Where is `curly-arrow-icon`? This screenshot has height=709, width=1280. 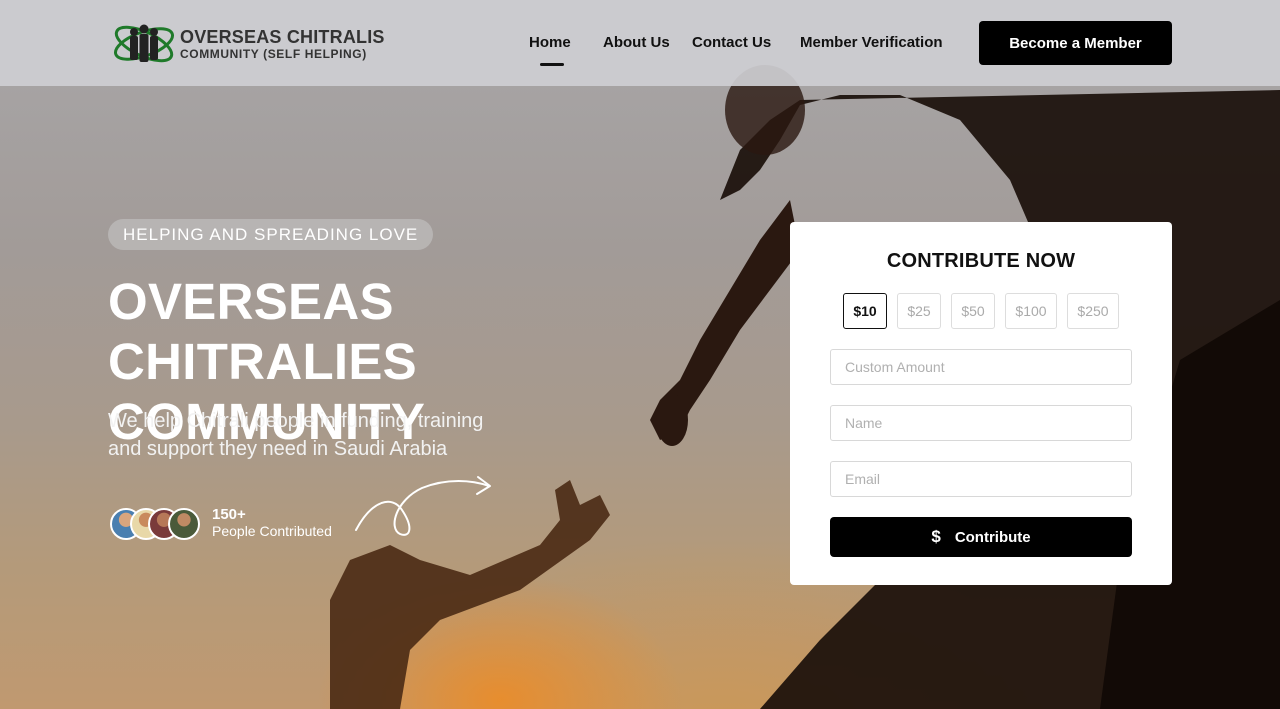
curly-arrow-icon is located at coordinates (423, 506).